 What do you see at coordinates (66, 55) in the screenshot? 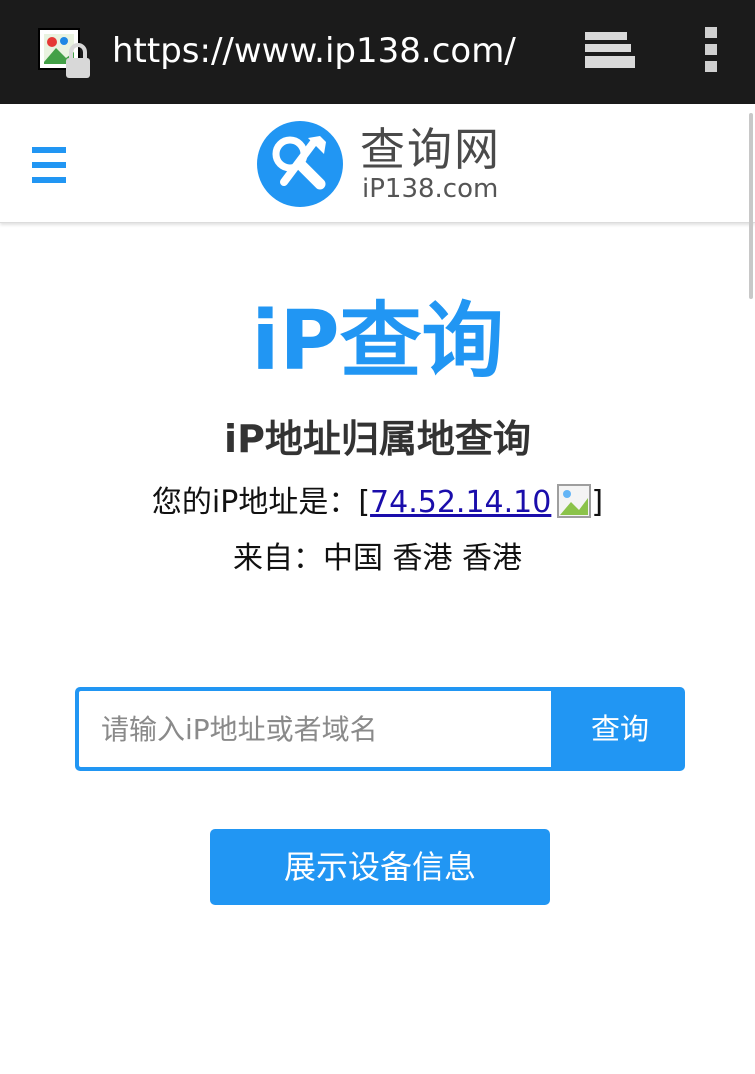
I see `secure-site-icon` at bounding box center [66, 55].